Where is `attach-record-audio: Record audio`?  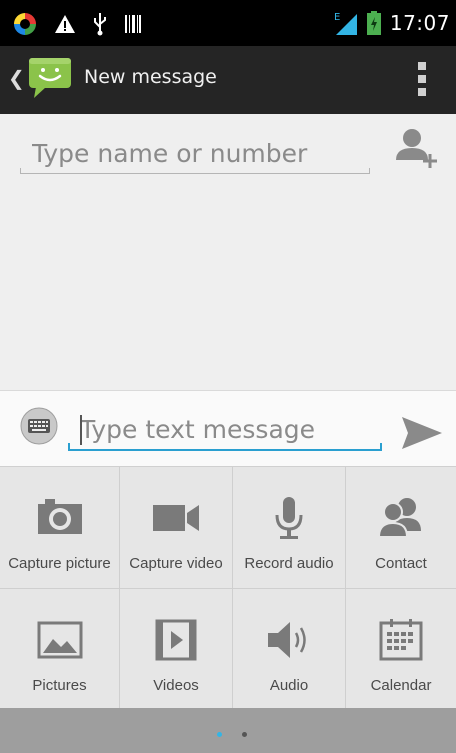 attach-record-audio: Record audio is located at coordinates (289, 528).